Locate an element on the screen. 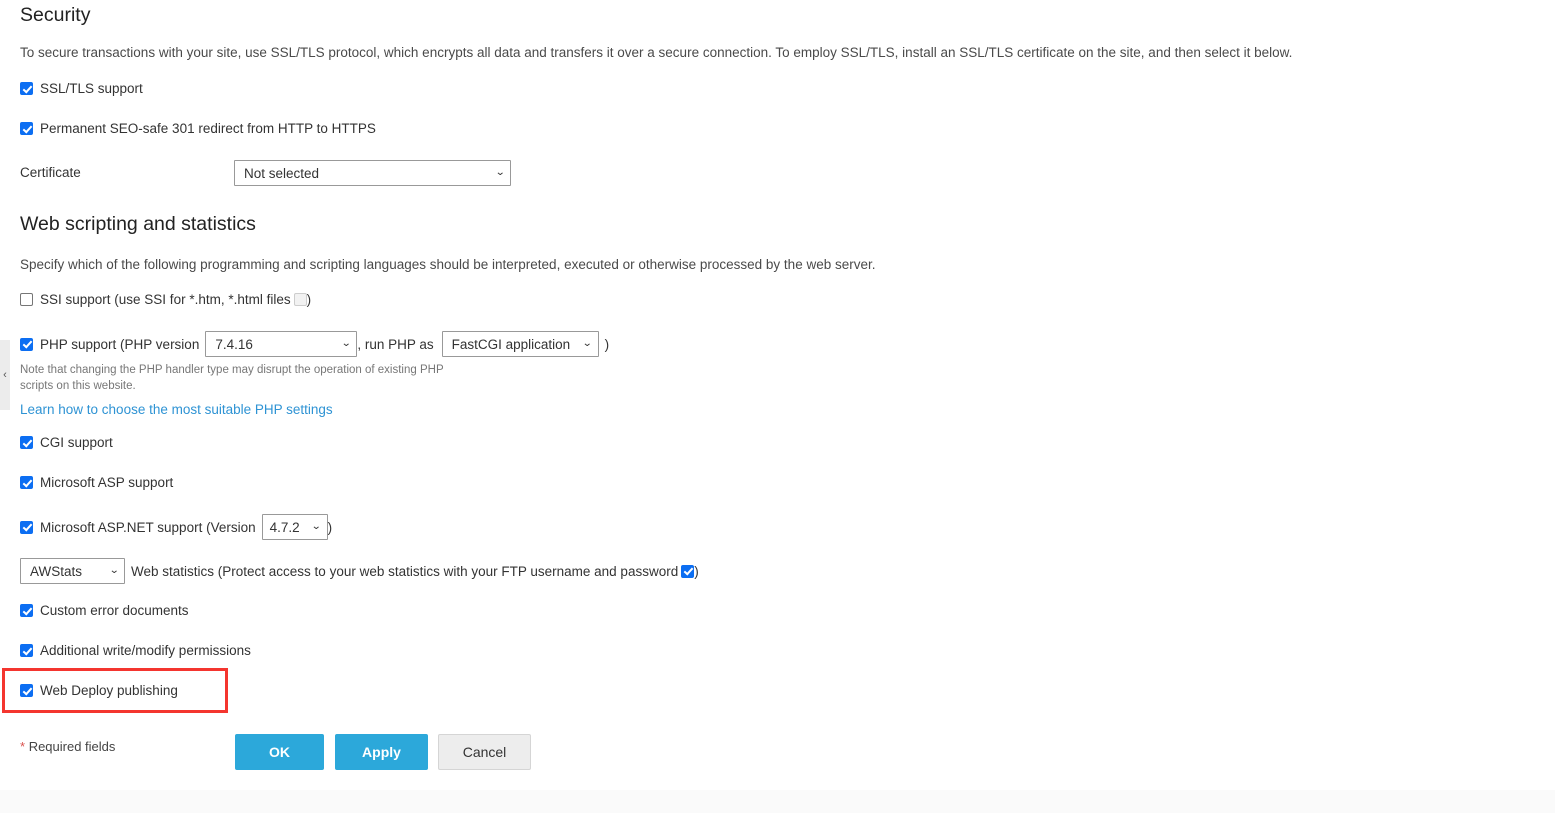 This screenshot has width=1555, height=813. custom-error-documents-label: Custom error documents is located at coordinates (114, 610).